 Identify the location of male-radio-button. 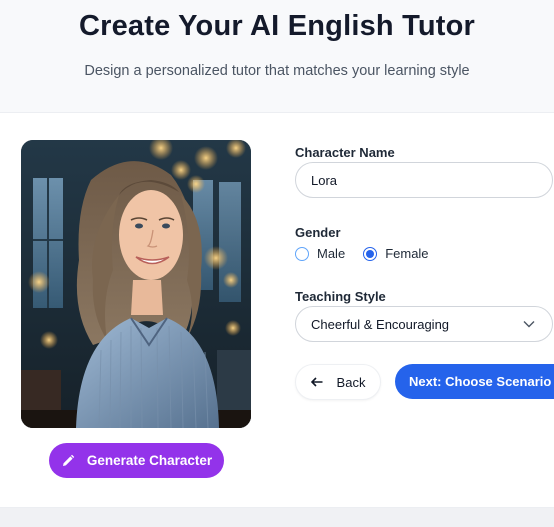
(302, 253).